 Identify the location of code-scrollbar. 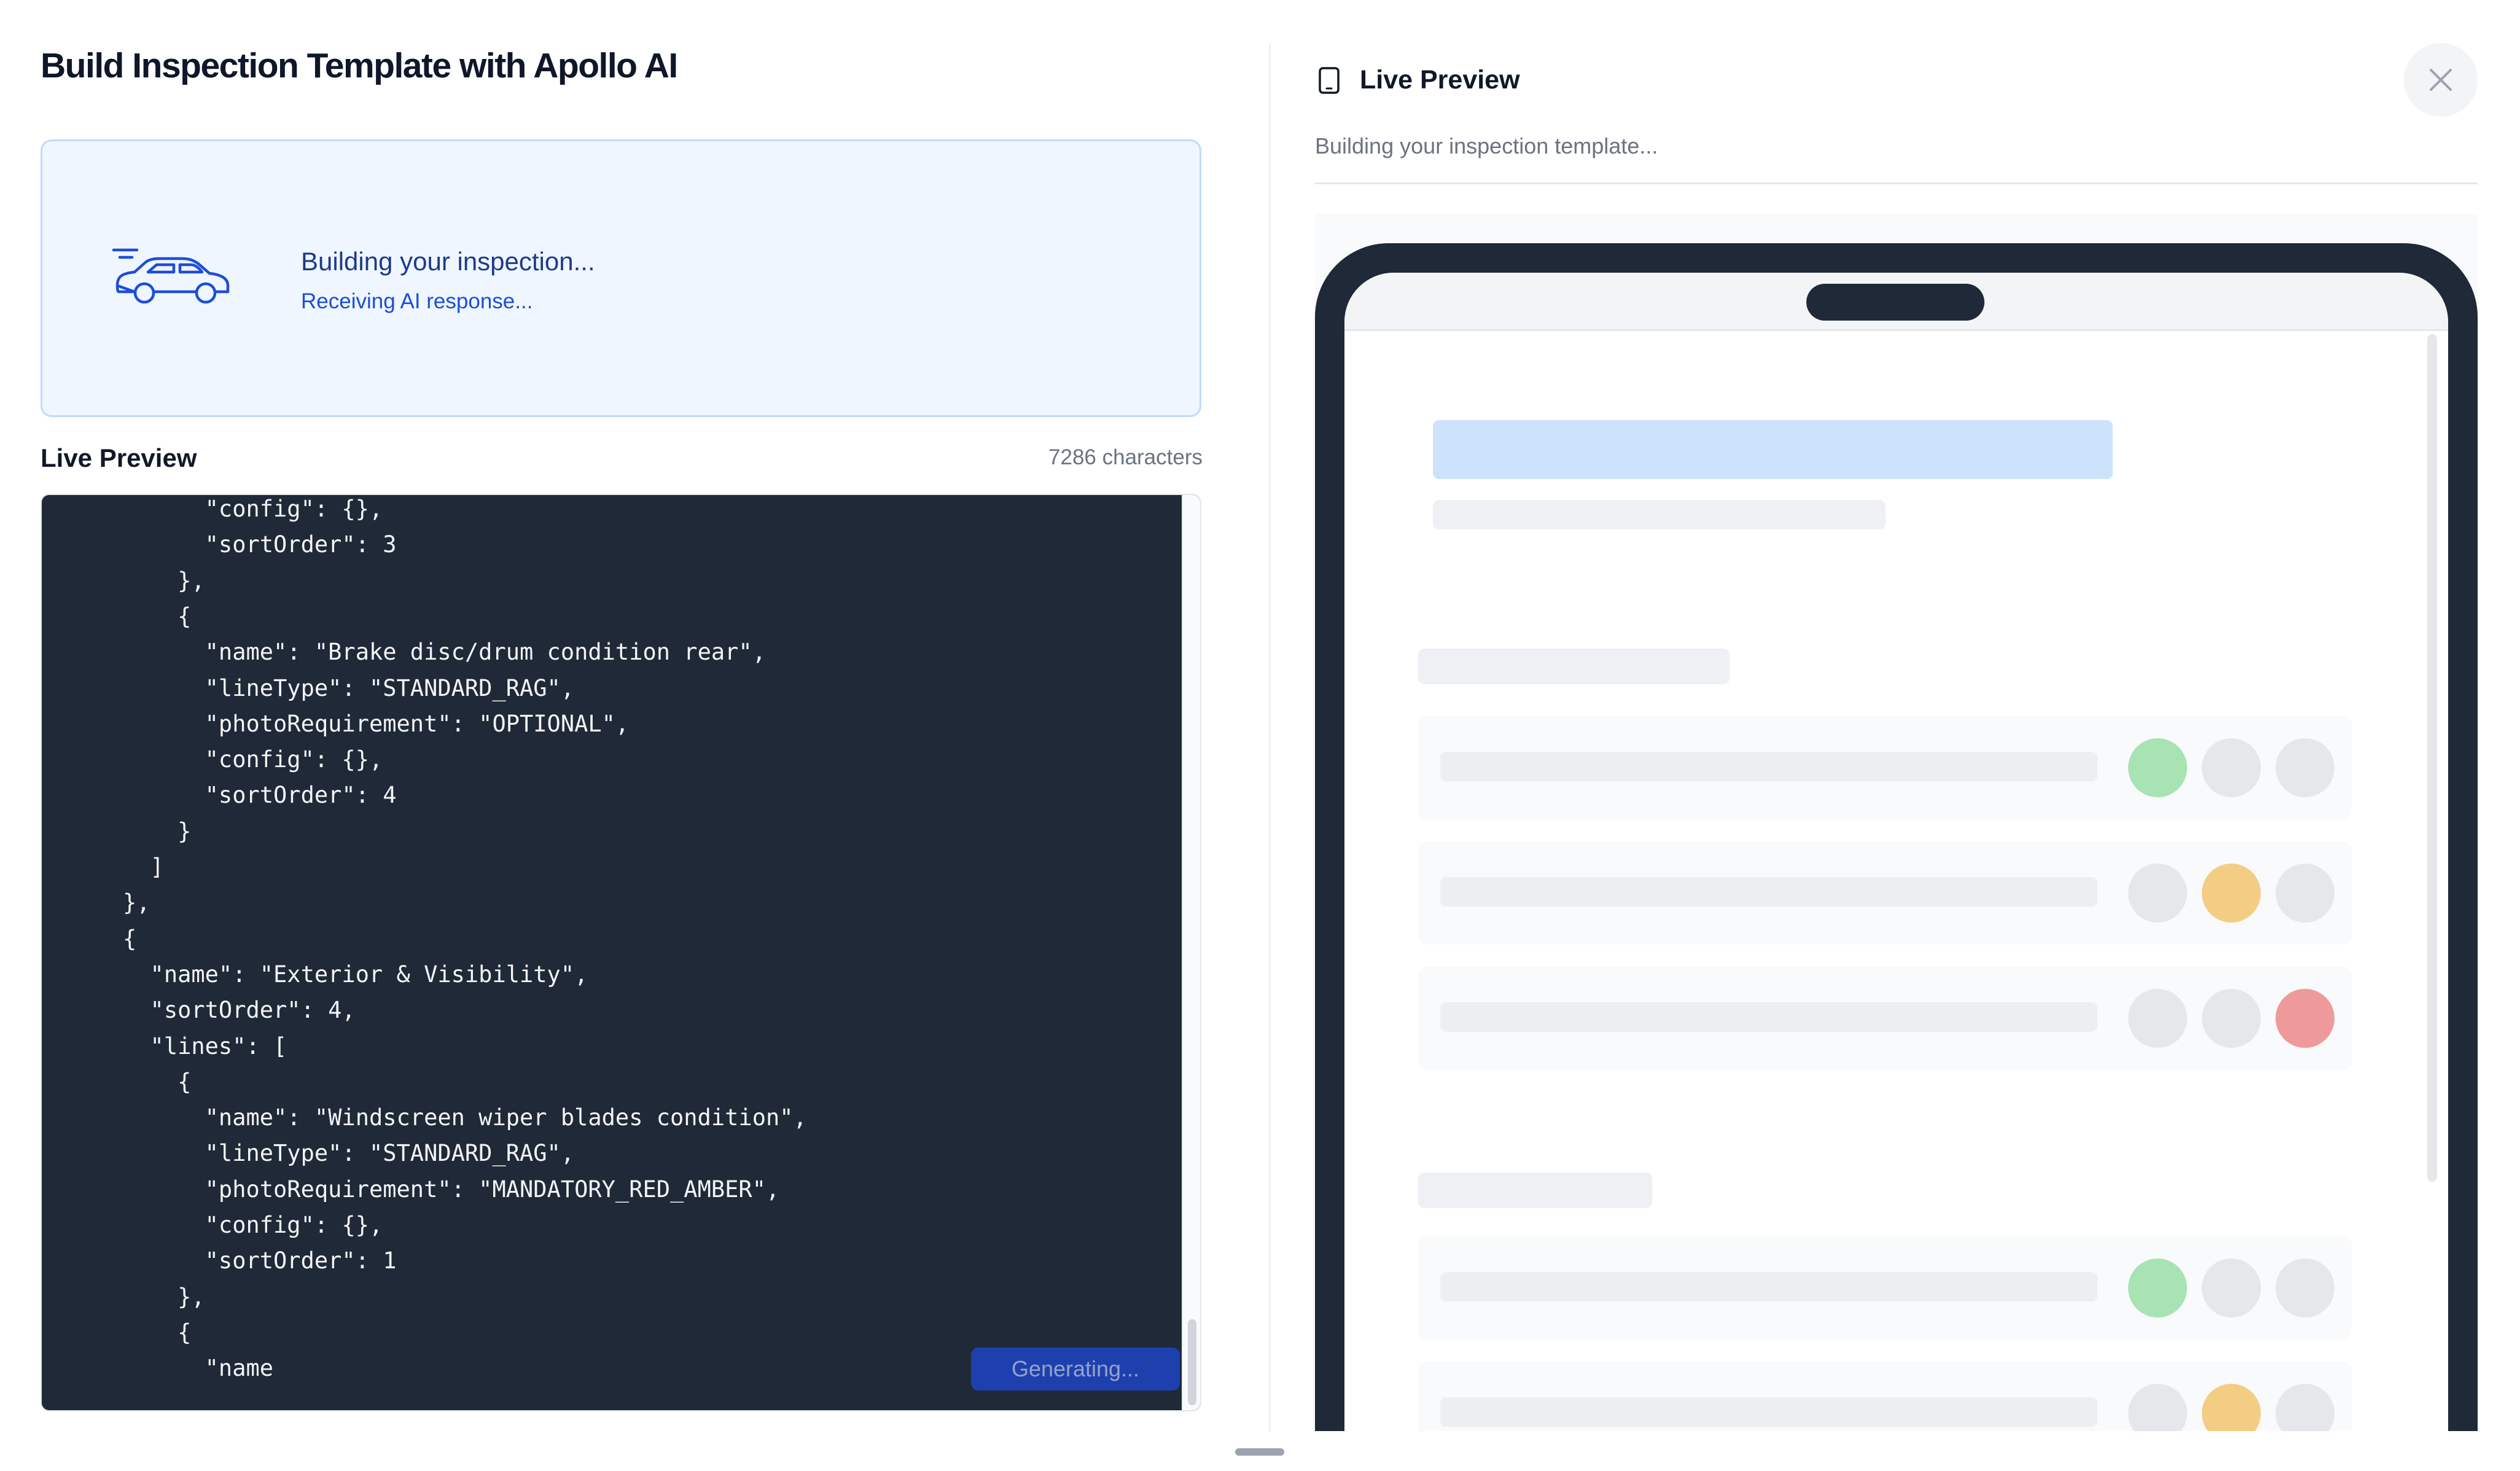
(1191, 952).